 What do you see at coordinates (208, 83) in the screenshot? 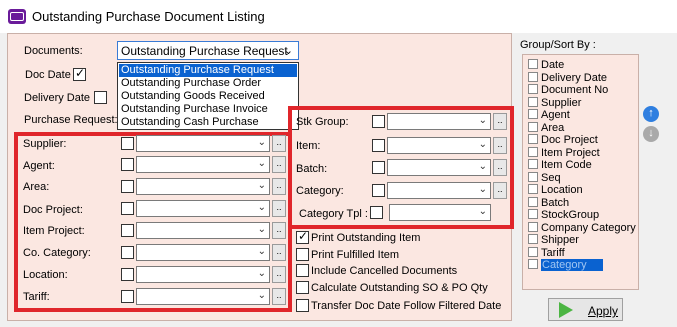
I see `dropdown-option: Outstanding Purchase Order` at bounding box center [208, 83].